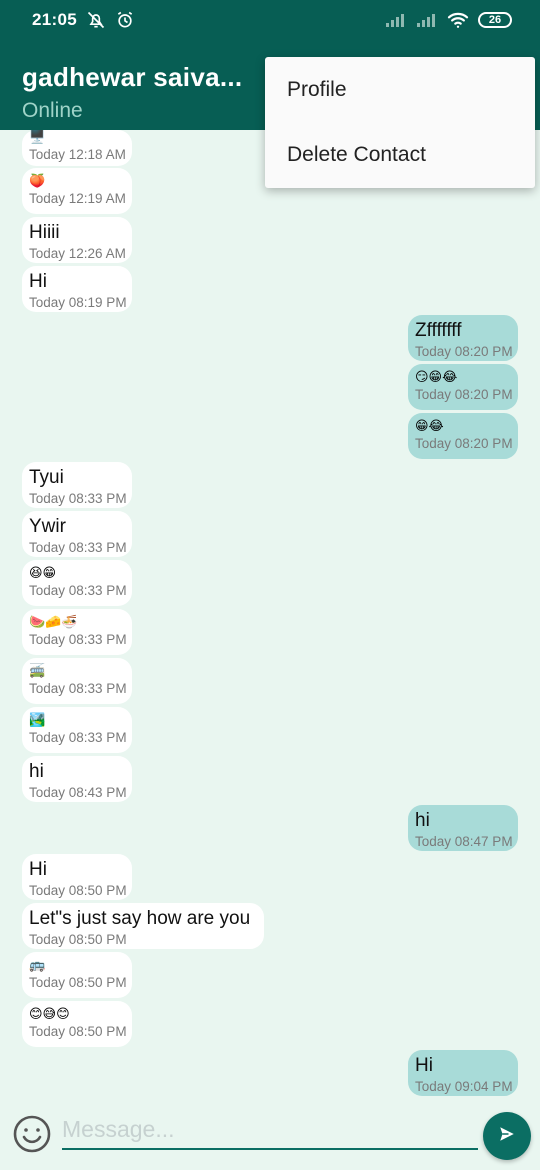 The width and height of the screenshot is (540, 1170). What do you see at coordinates (49, 1013) in the screenshot?
I see `message-emoji: 😊😅😊` at bounding box center [49, 1013].